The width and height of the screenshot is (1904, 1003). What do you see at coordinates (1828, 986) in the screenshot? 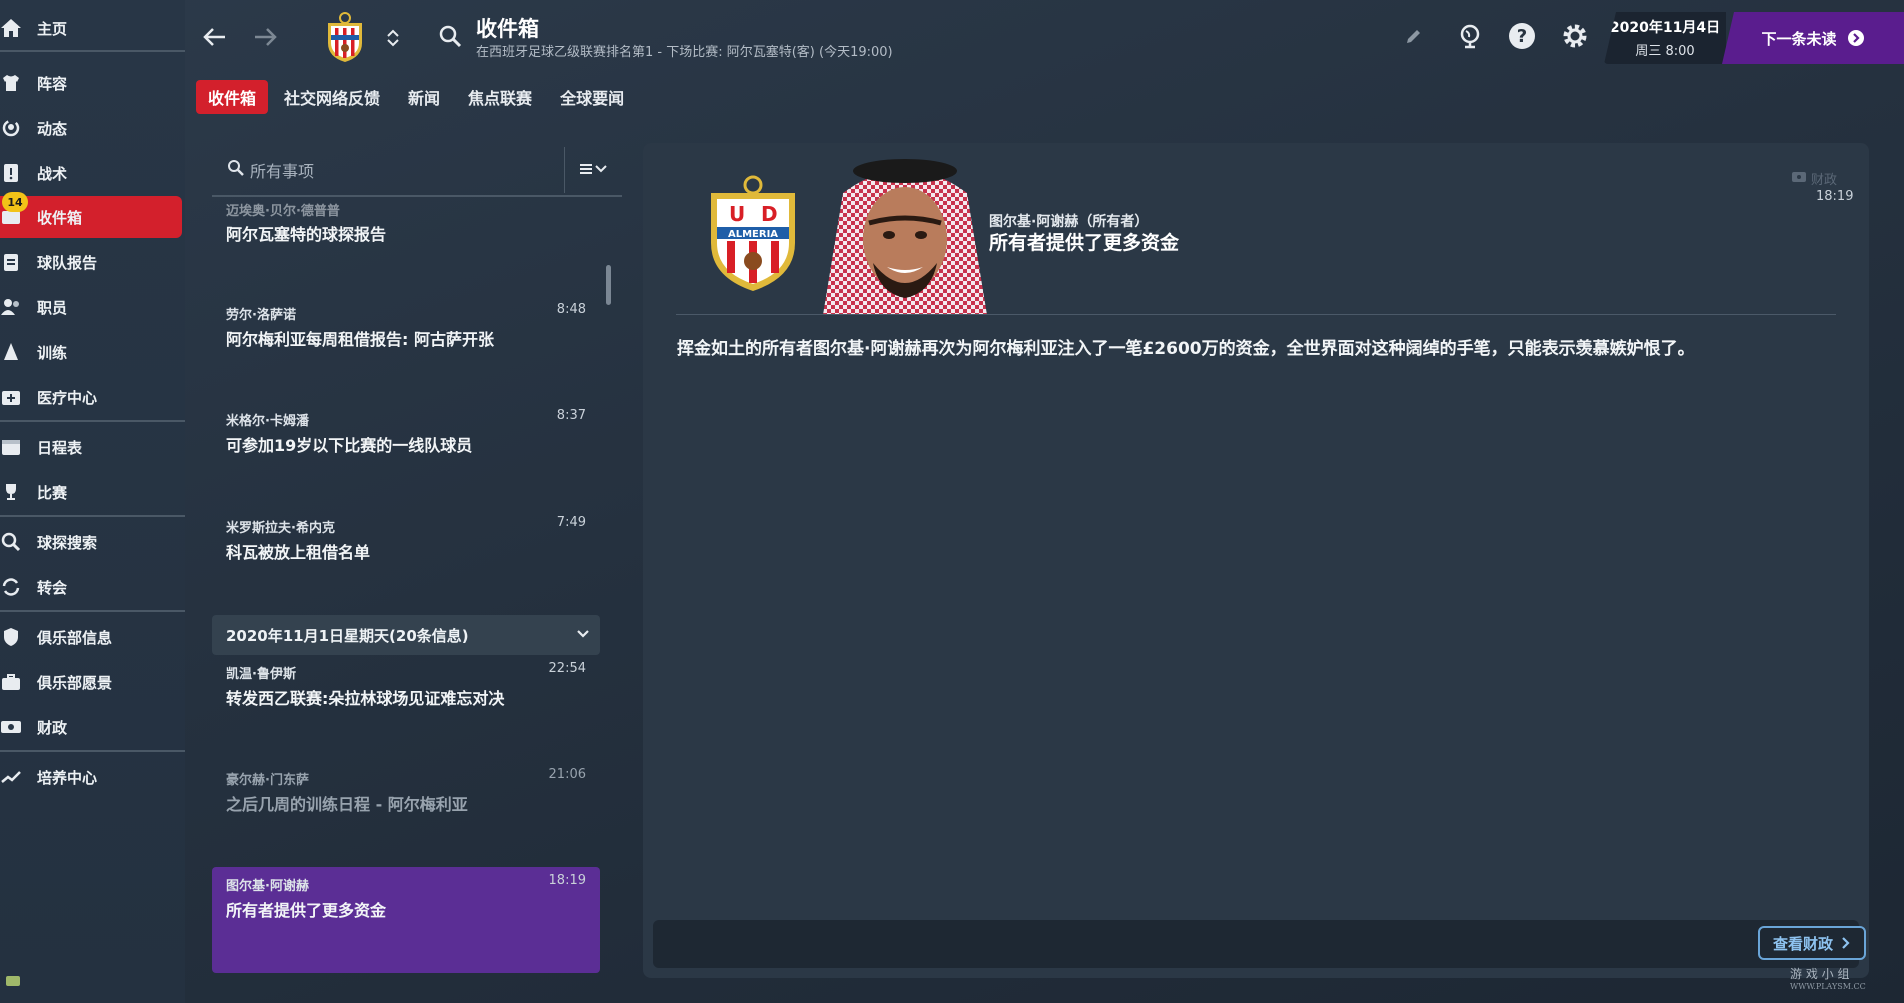
I see `watermark-line2: WWW.PLAYSM.CC` at bounding box center [1828, 986].